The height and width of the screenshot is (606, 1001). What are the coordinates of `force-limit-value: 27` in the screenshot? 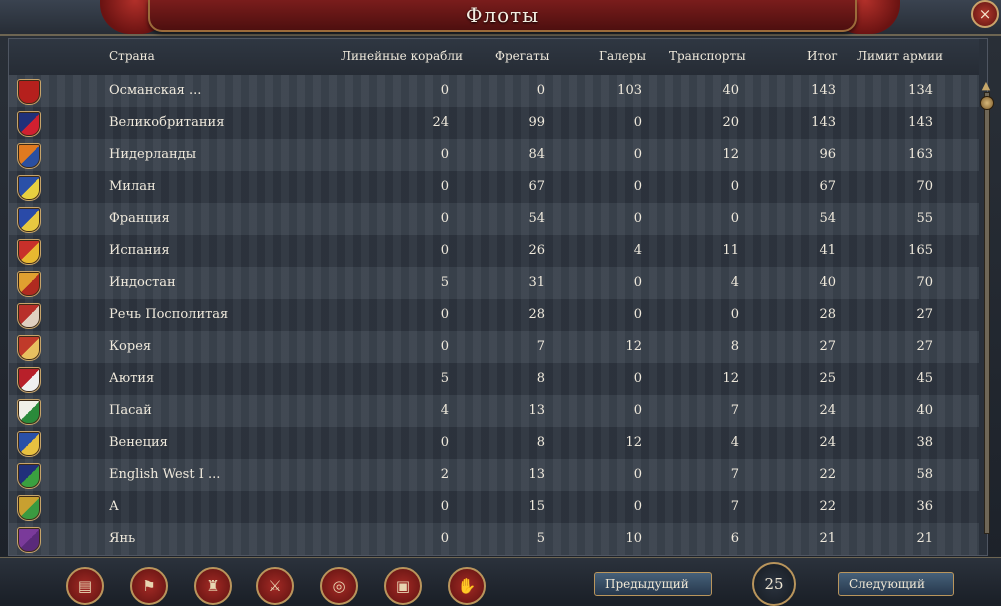 It's located at (924, 314).